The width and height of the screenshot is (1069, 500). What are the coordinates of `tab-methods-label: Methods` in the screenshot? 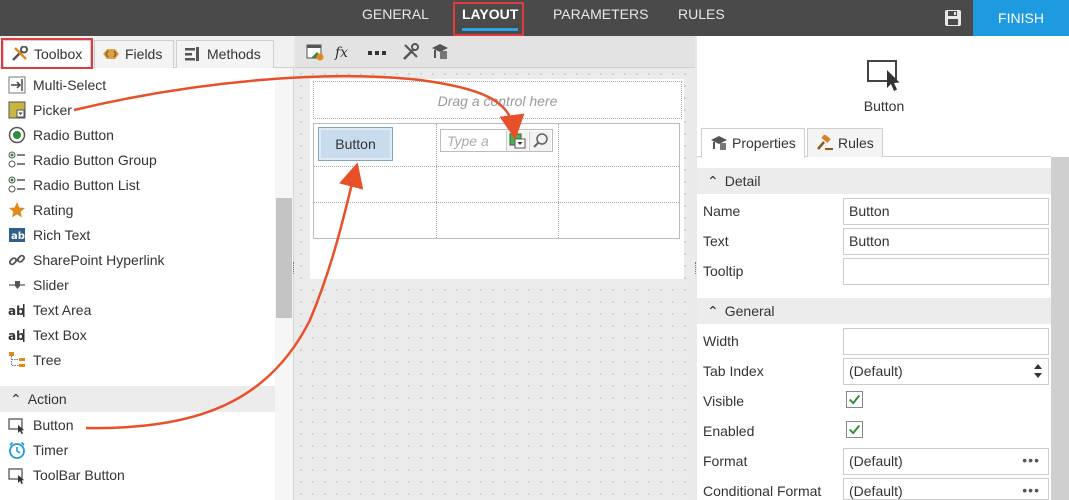 It's located at (234, 54).